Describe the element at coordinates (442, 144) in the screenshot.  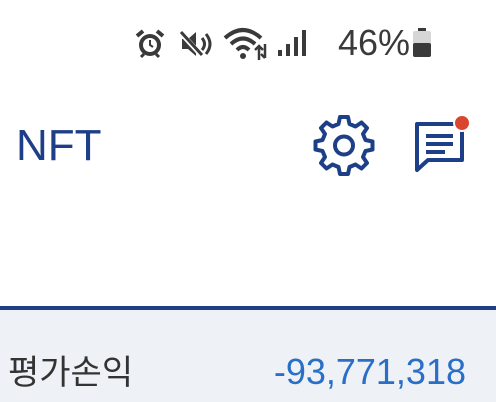
I see `chat-notification-icon` at that location.